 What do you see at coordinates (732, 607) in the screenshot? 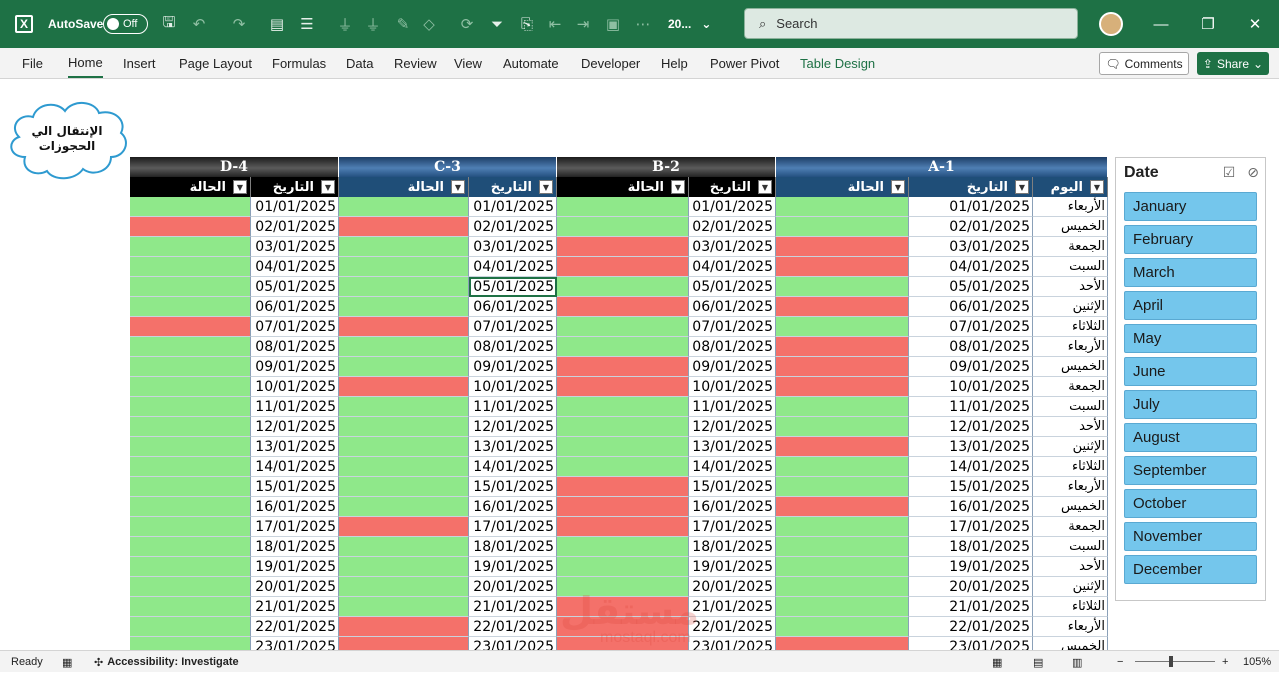
I see `date-cell: 21/01/2025` at bounding box center [732, 607].